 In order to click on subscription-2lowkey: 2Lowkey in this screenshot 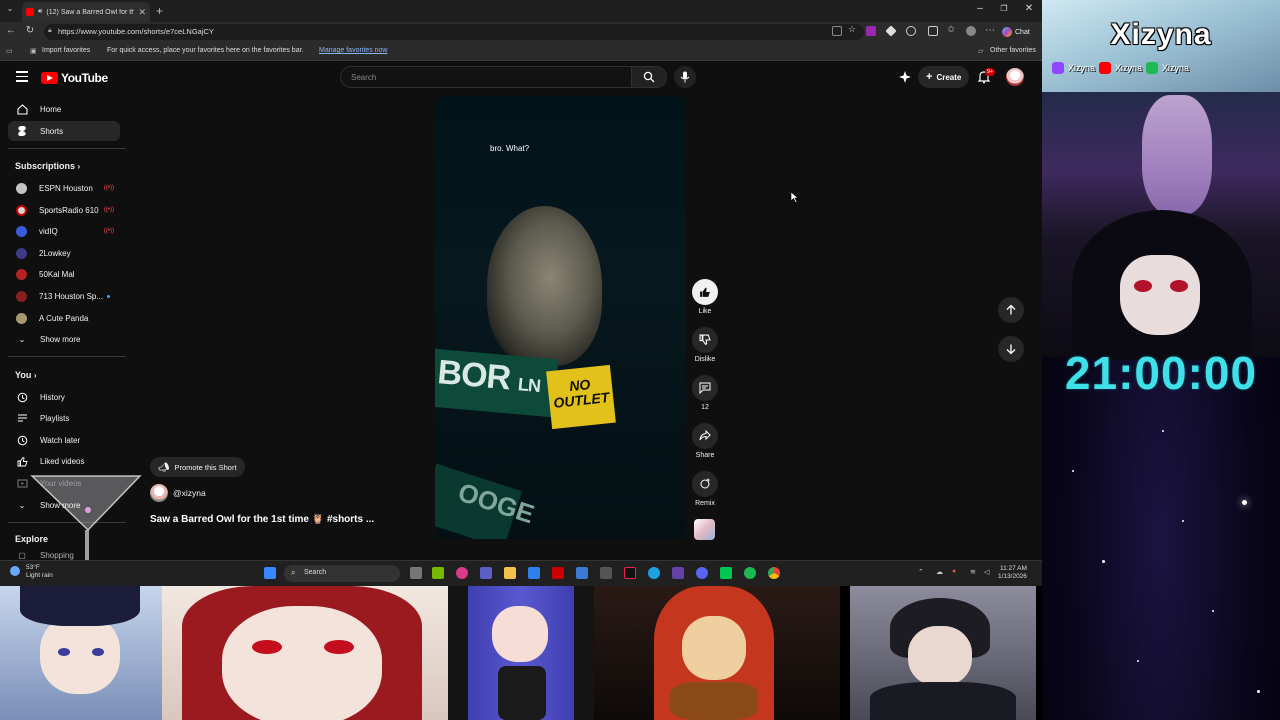, I will do `click(64, 253)`.